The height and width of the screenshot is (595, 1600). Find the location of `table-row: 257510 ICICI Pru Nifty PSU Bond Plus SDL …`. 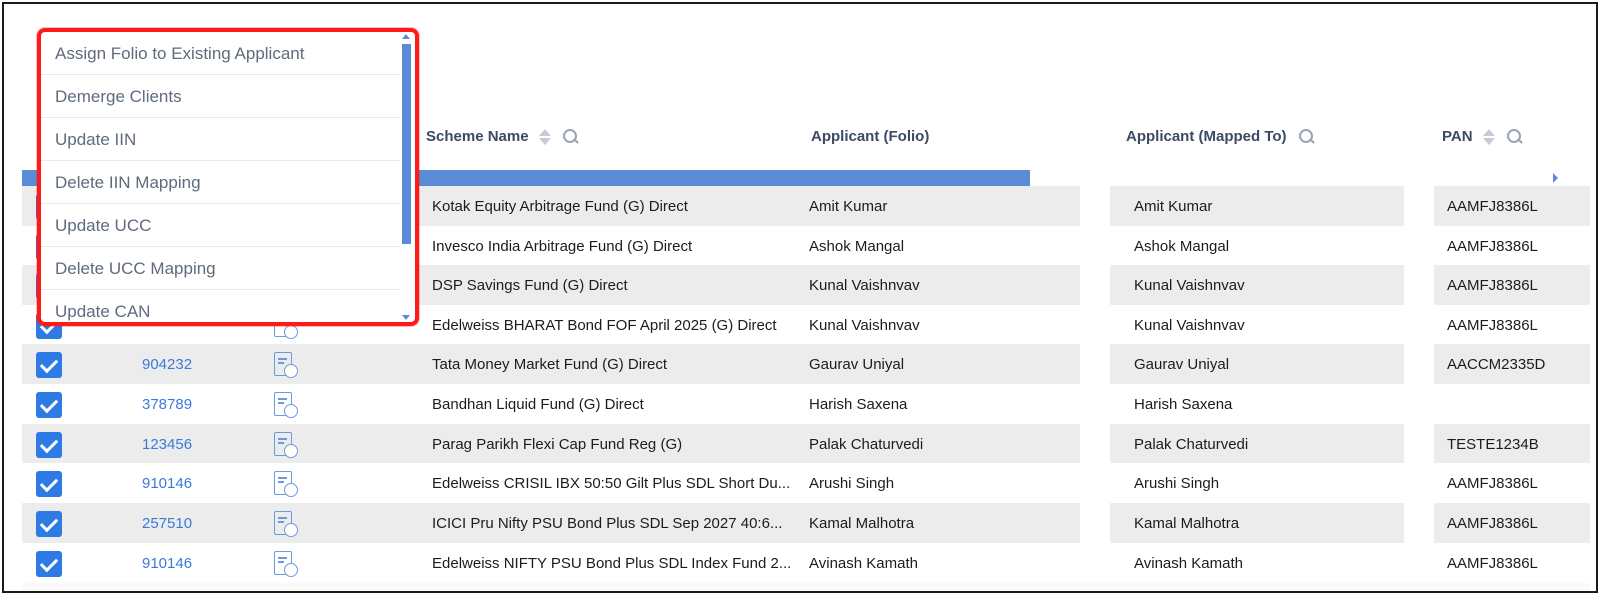

table-row: 257510 ICICI Pru Nifty PSU Bond Plus SDL … is located at coordinates (806, 523).